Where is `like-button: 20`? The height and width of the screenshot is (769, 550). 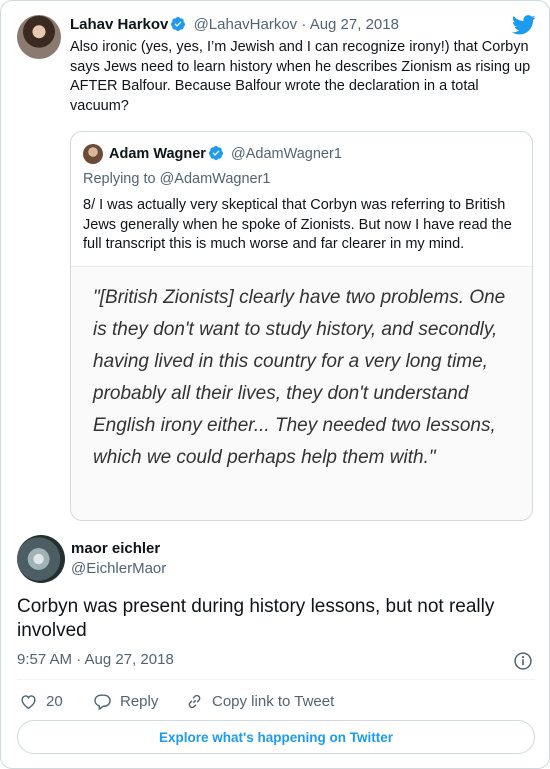 like-button: 20 is located at coordinates (41, 701).